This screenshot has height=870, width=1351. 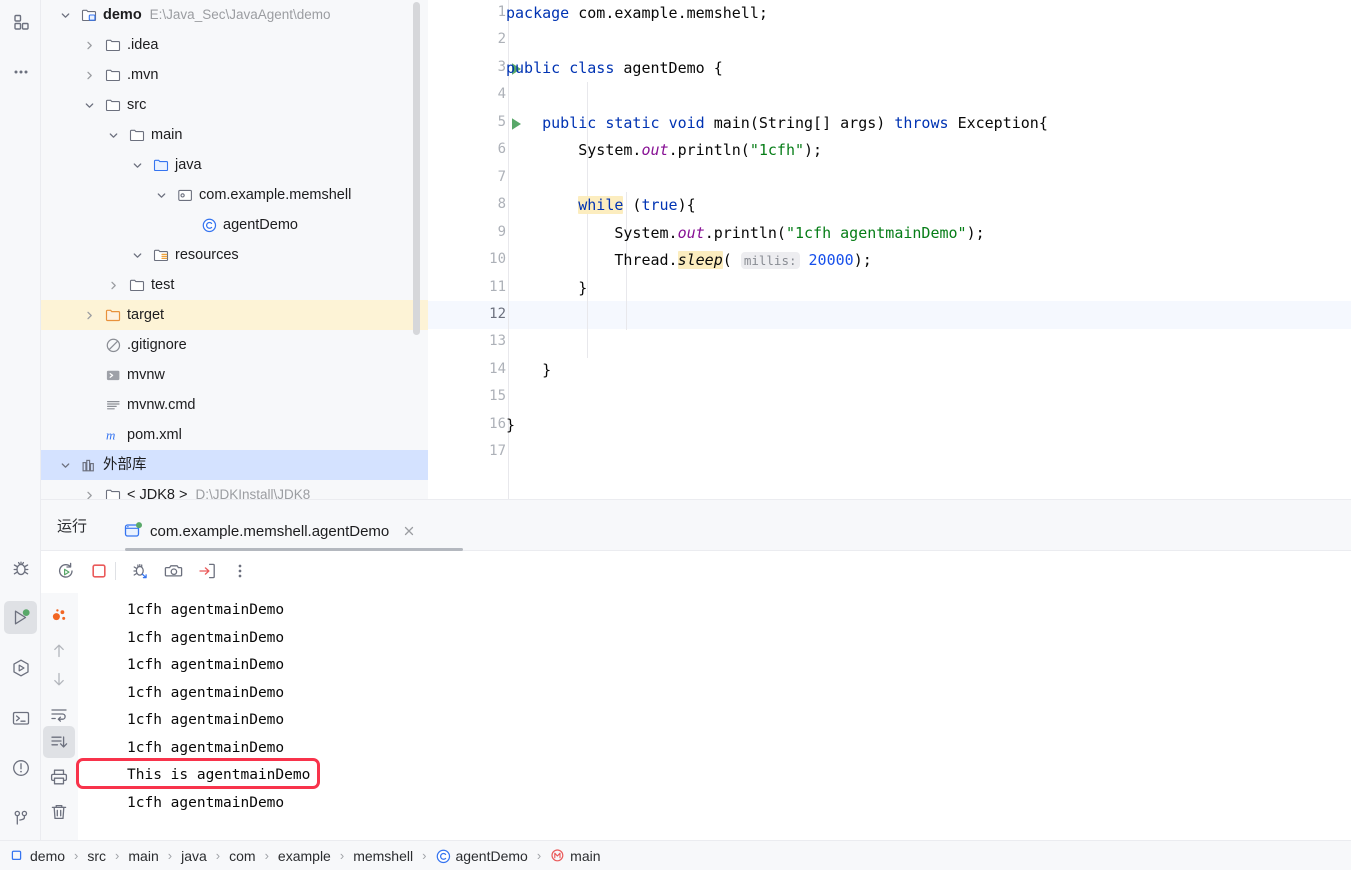 What do you see at coordinates (240, 571) in the screenshot?
I see `more-options-button` at bounding box center [240, 571].